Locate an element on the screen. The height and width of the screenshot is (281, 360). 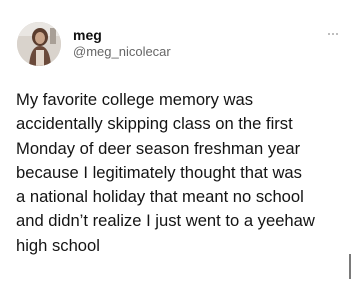
more-horizontal-icon is located at coordinates (333, 34).